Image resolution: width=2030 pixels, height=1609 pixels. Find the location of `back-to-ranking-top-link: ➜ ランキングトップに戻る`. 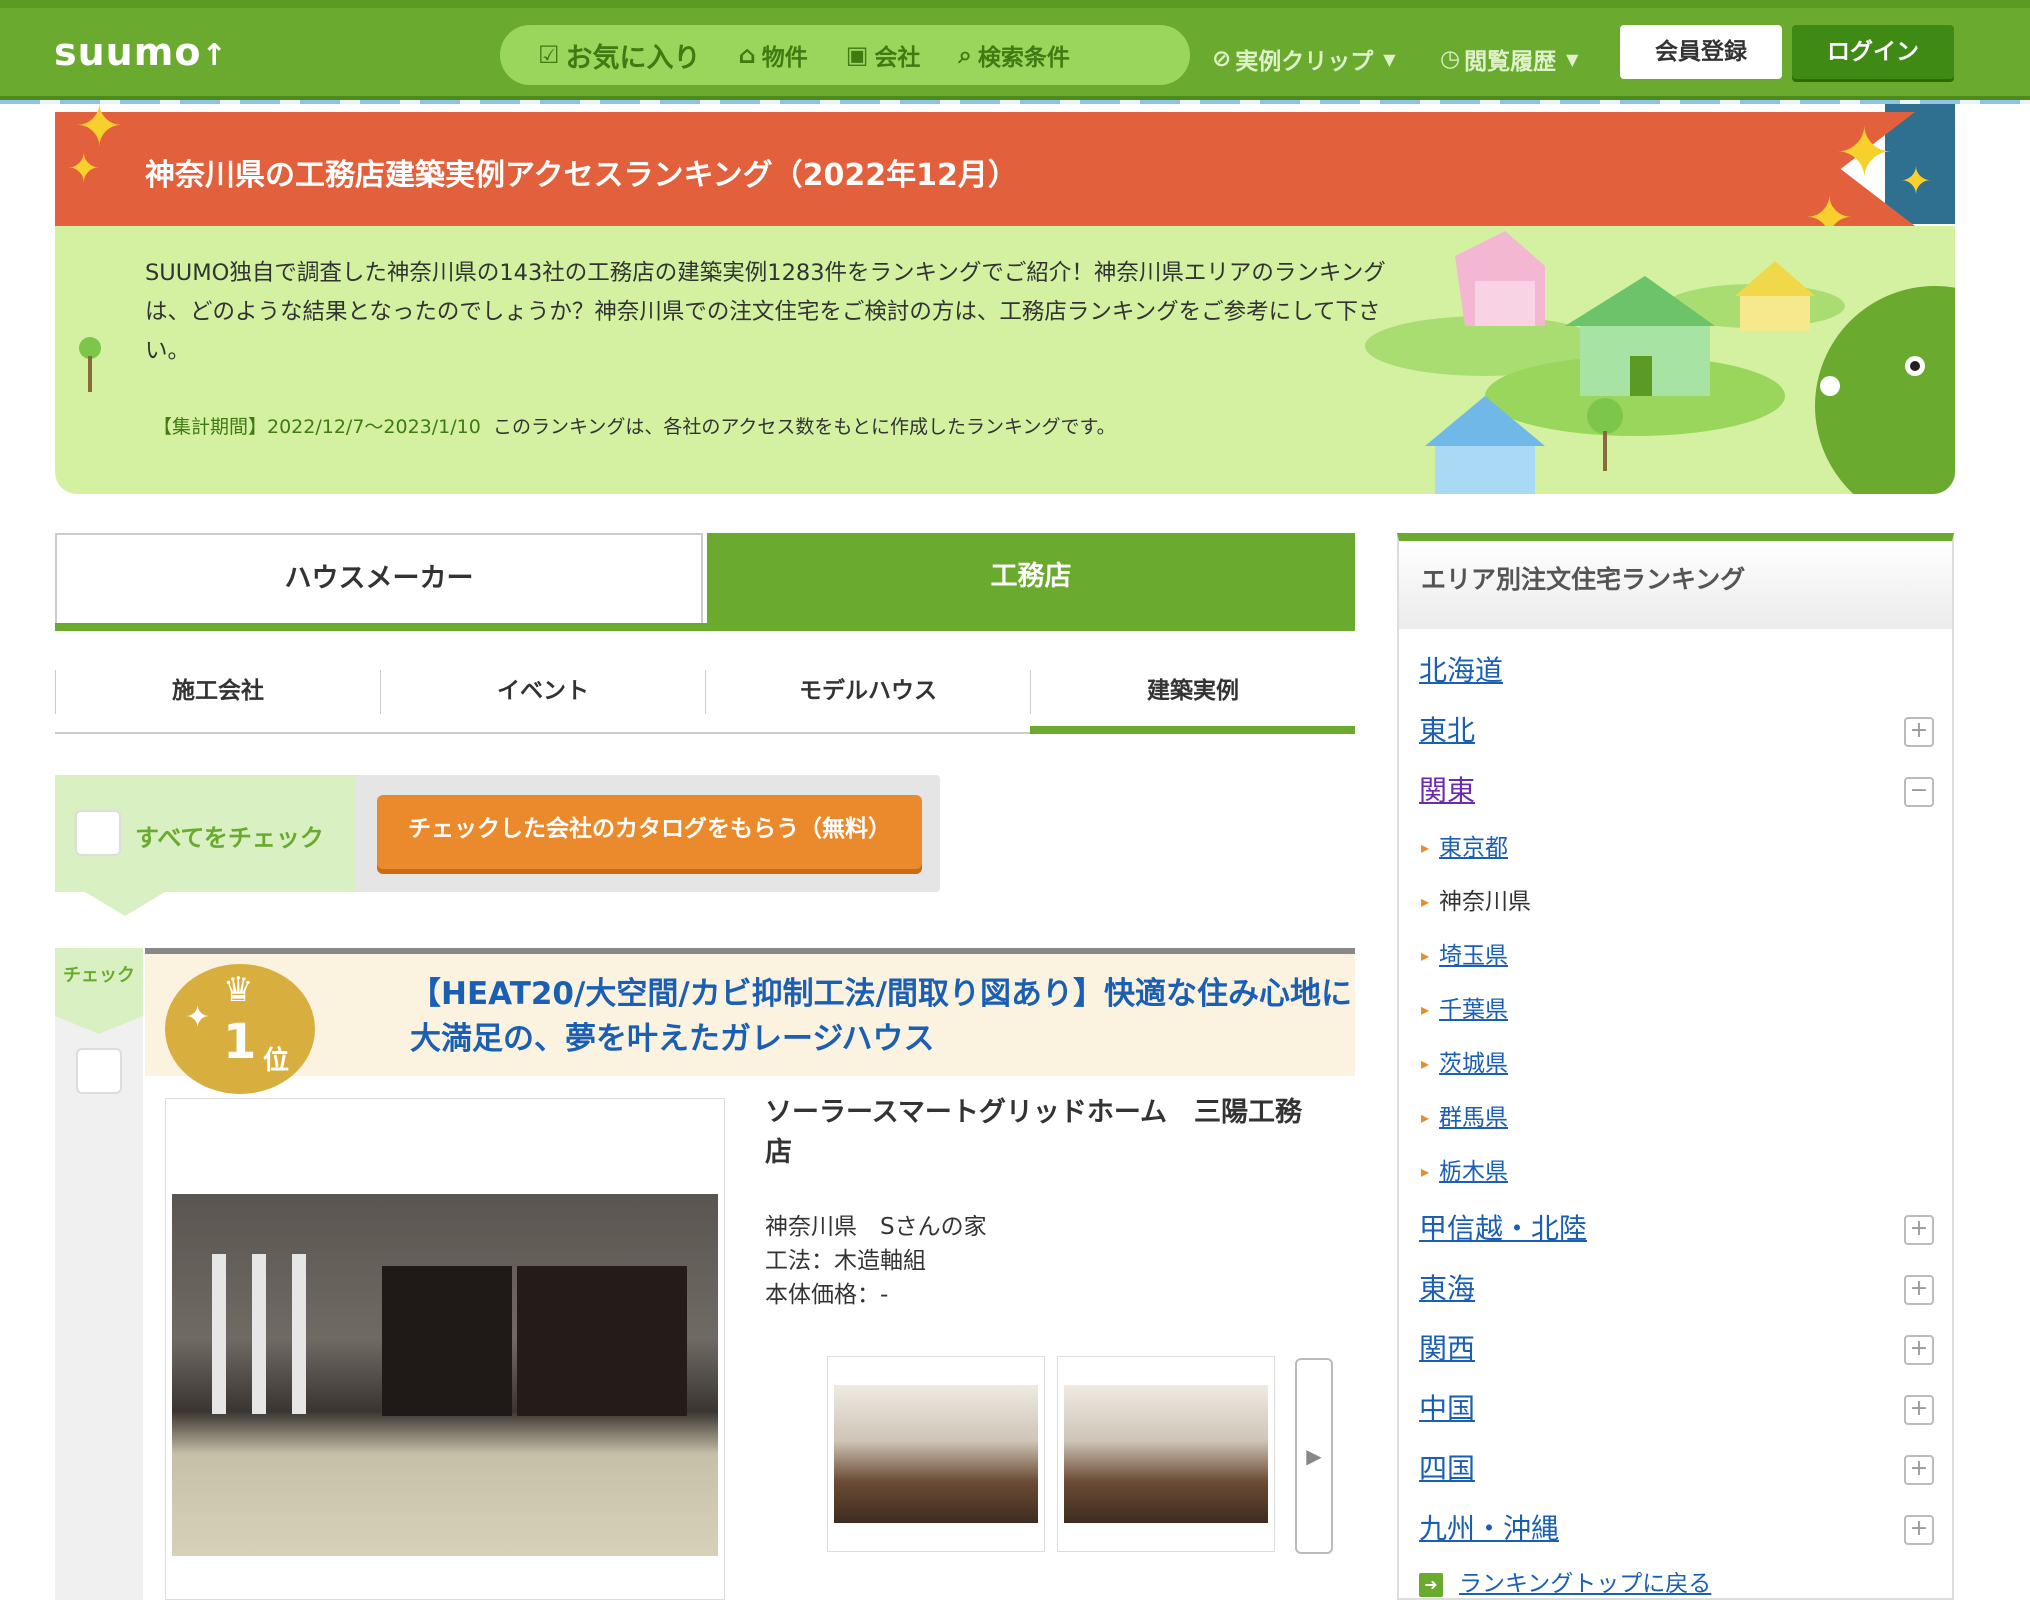

back-to-ranking-top-link: ➜ ランキングトップに戻る is located at coordinates (1675, 1584).